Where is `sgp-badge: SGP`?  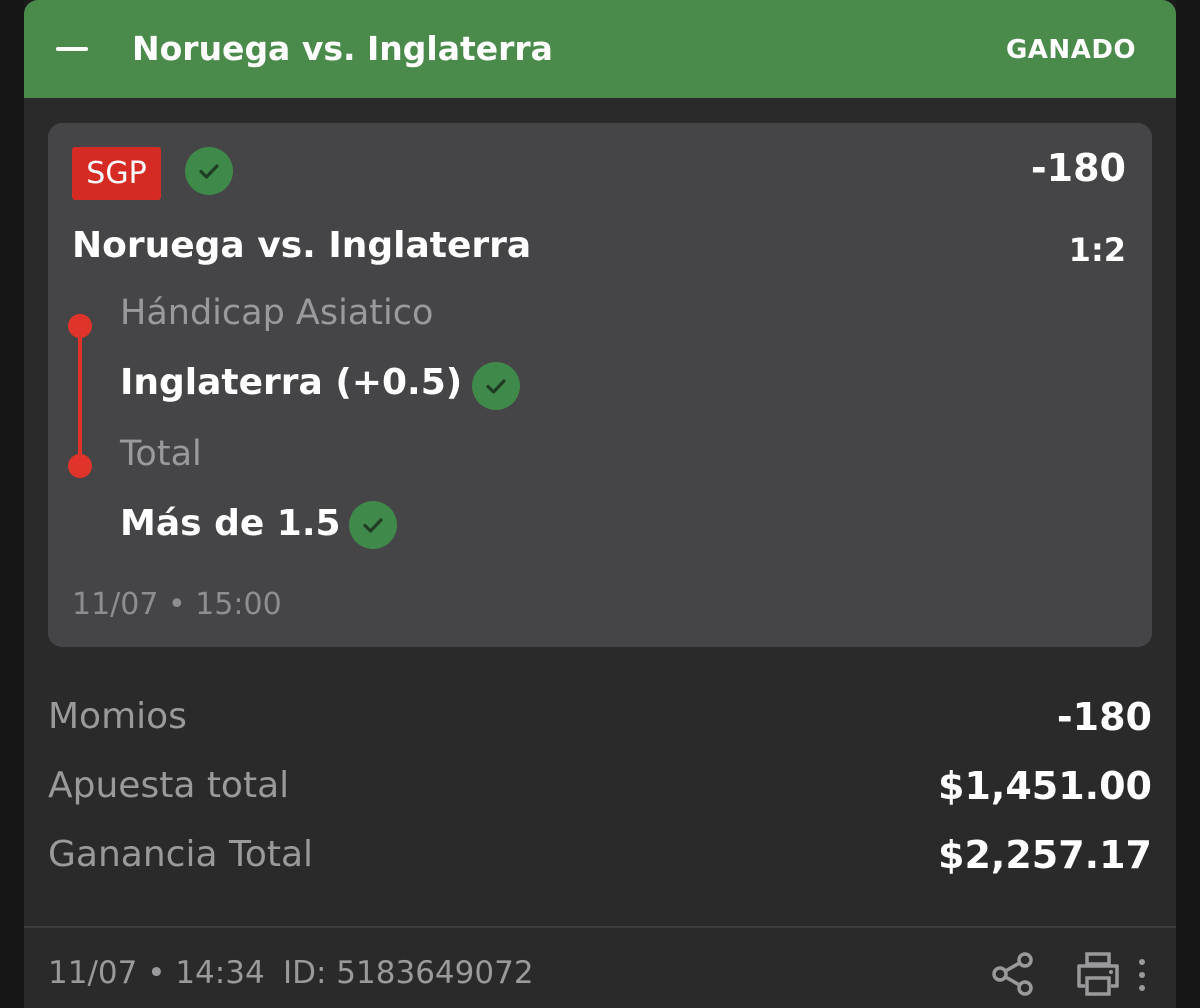 sgp-badge: SGP is located at coordinates (116, 173).